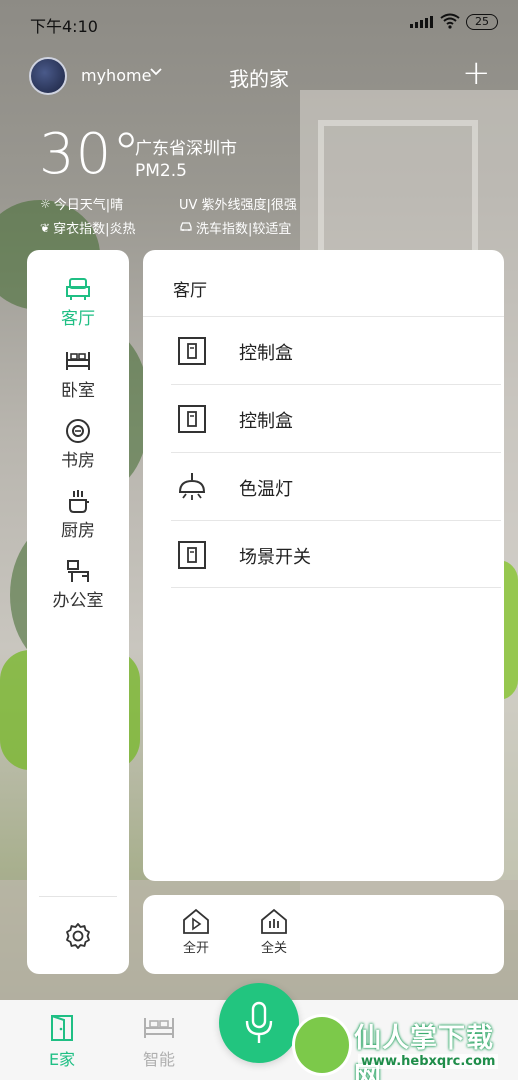 This screenshot has width=518, height=1080. Describe the element at coordinates (159, 1042) in the screenshot. I see `tab-smart: 智能` at that location.